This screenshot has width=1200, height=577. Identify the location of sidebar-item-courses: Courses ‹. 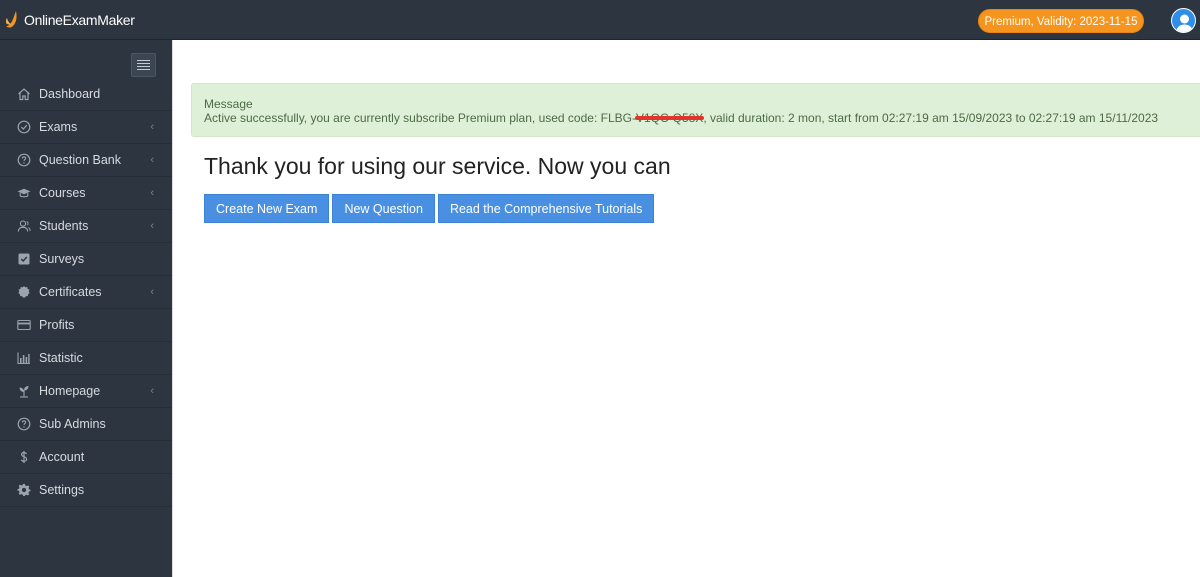
(86, 193).